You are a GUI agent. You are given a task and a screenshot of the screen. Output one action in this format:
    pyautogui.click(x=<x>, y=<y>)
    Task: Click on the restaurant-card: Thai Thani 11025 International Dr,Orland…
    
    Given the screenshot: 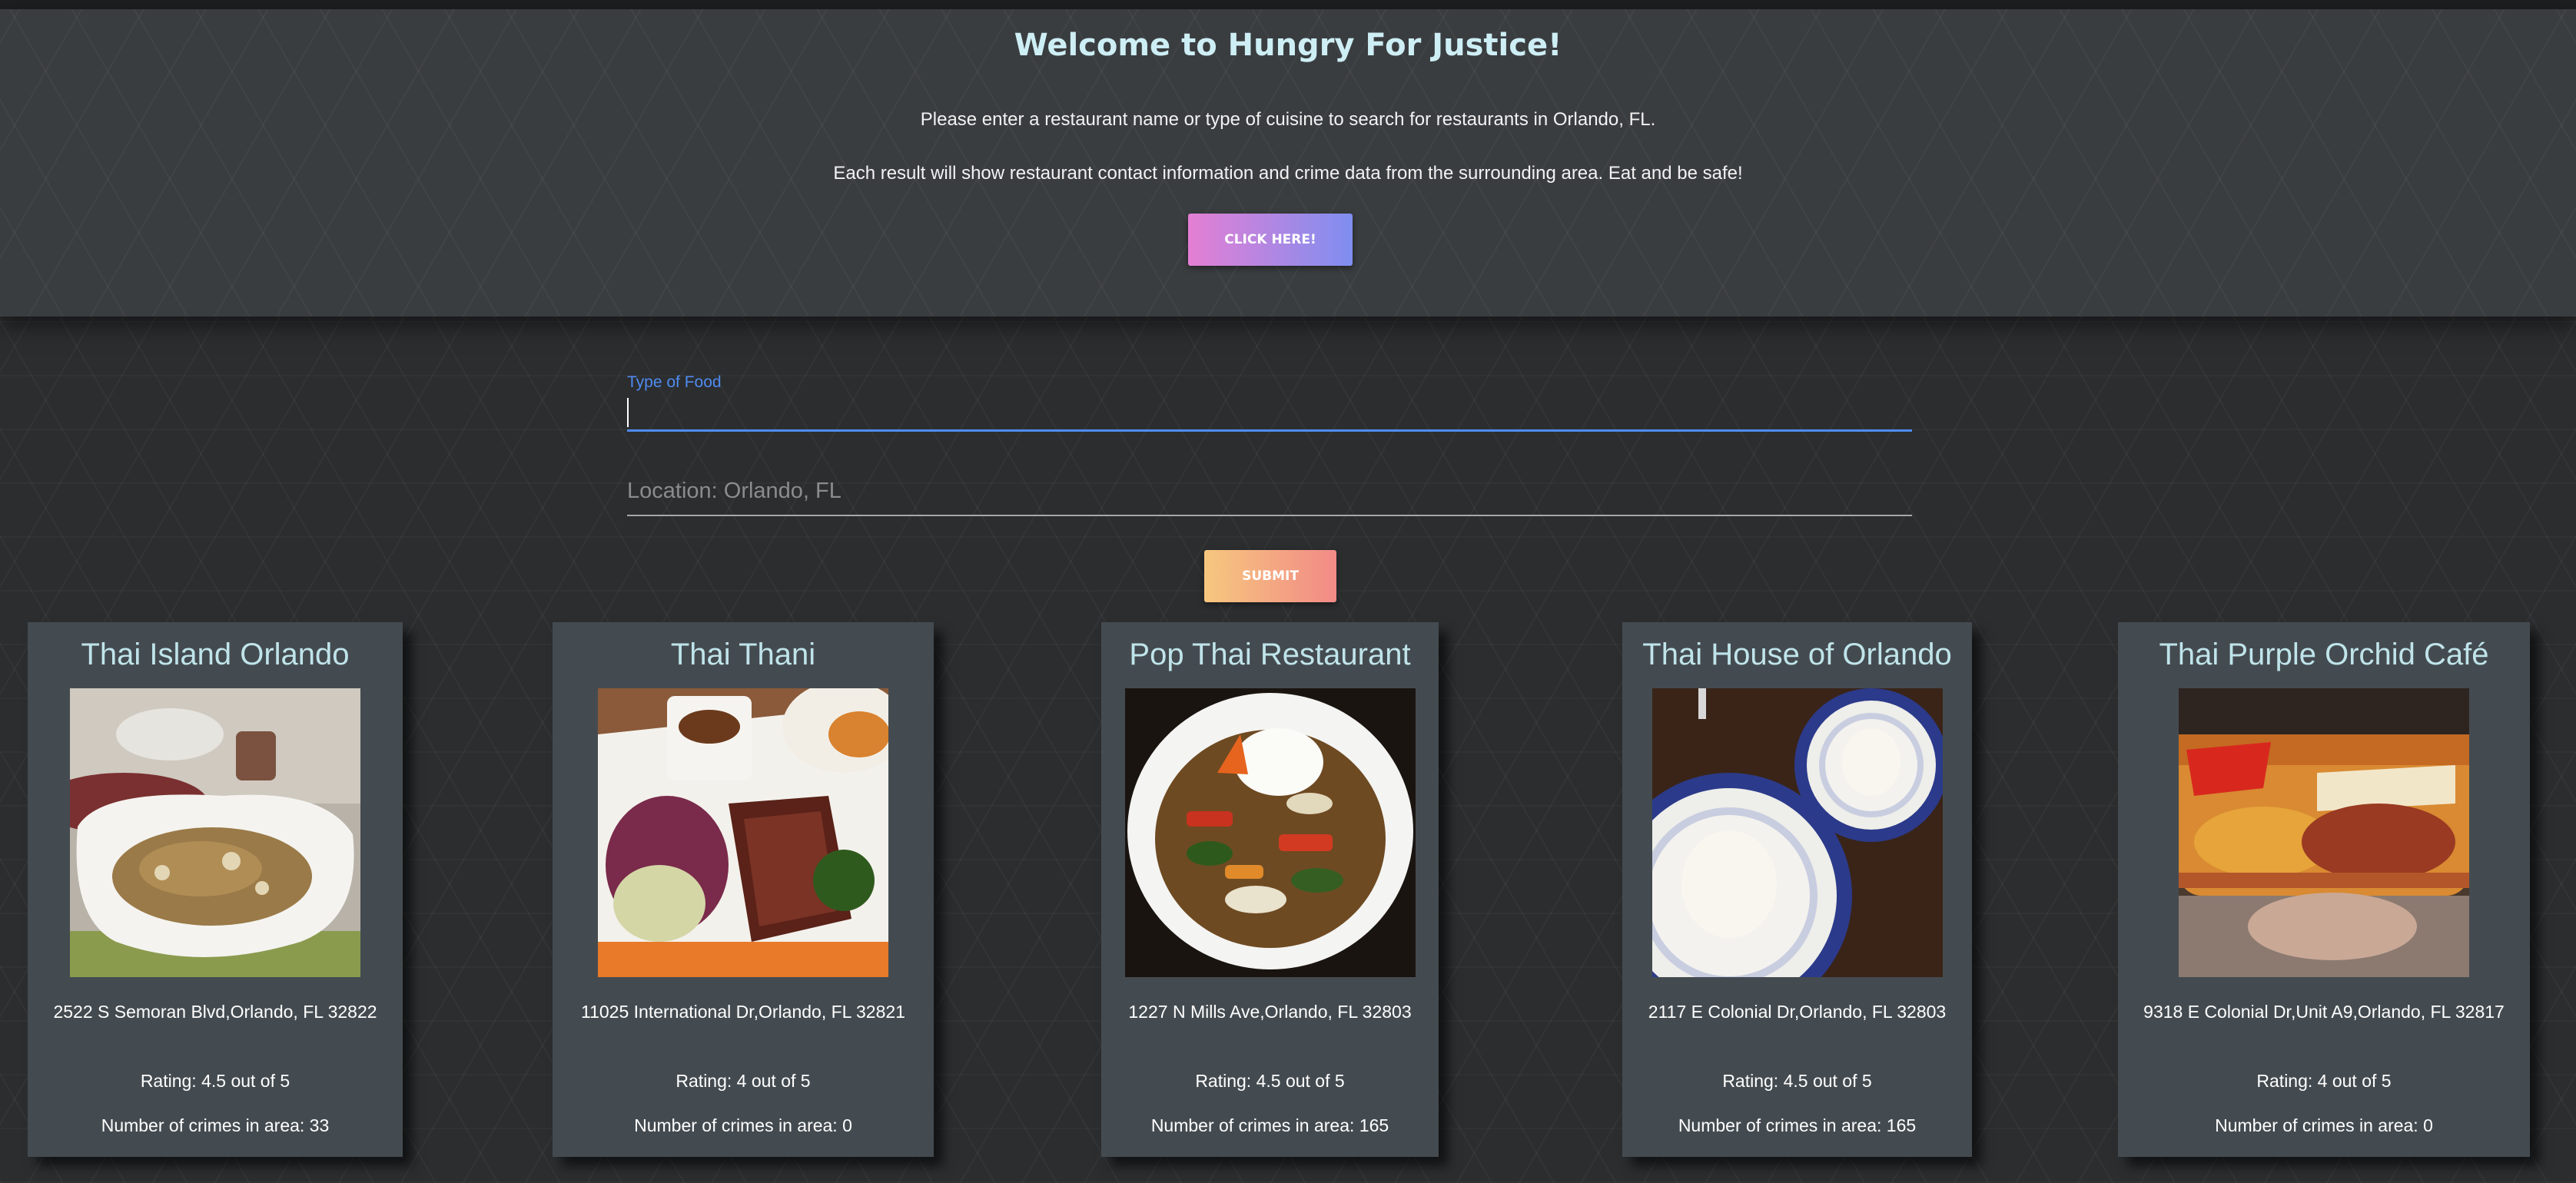 What is the action you would take?
    pyautogui.click(x=743, y=889)
    